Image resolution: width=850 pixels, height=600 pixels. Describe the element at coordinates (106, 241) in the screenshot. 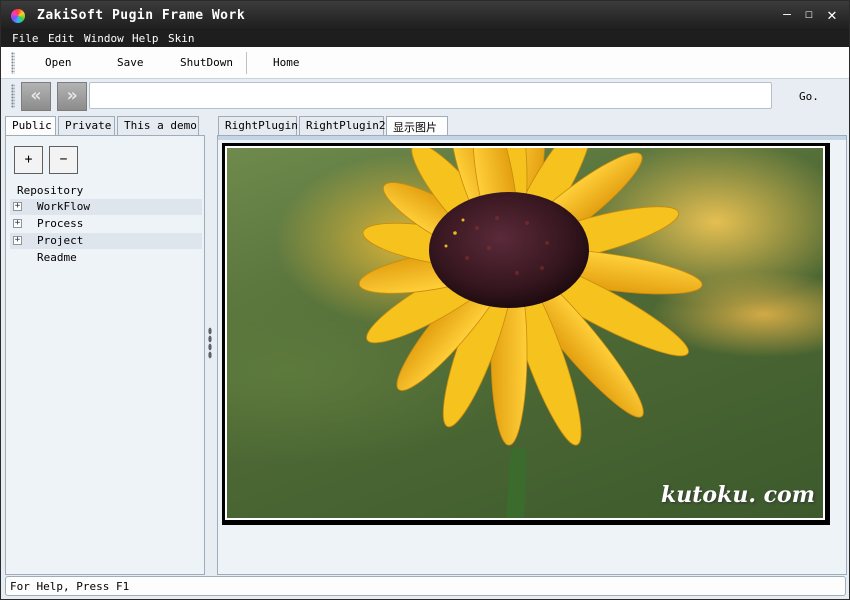

I see `tree-item-project: + Project` at that location.